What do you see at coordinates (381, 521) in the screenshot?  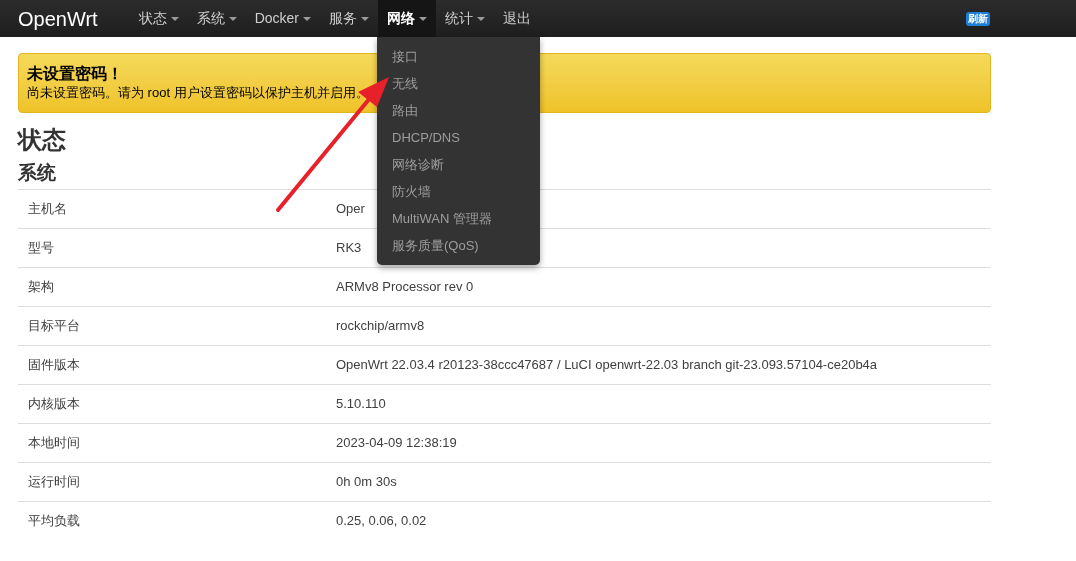 I see `table-cell-text: 0.25, 0.06, 0.02` at bounding box center [381, 521].